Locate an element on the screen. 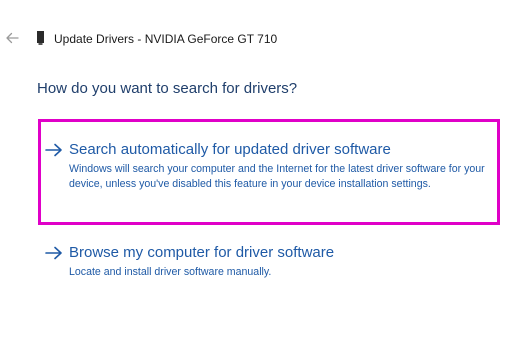 The image size is (521, 341). back-arrow-icon is located at coordinates (12, 38).